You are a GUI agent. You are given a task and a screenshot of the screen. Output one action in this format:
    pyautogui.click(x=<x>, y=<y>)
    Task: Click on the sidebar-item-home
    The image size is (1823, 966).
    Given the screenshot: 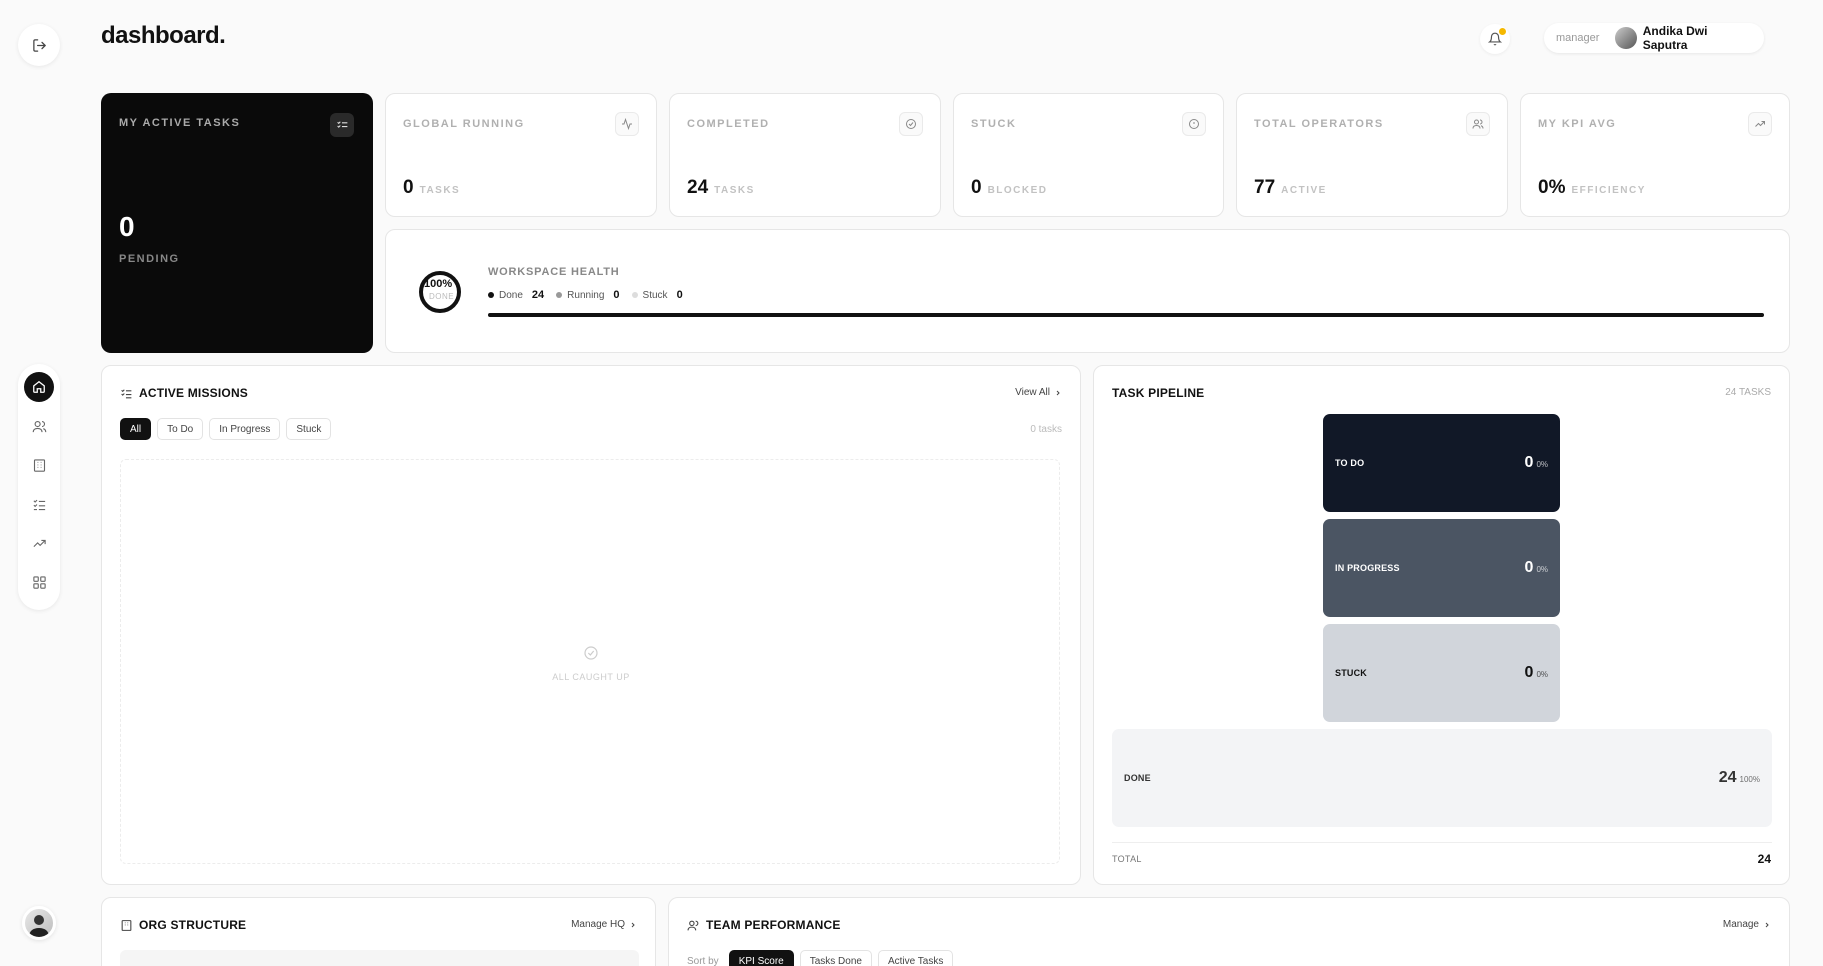 What is the action you would take?
    pyautogui.click(x=39, y=387)
    